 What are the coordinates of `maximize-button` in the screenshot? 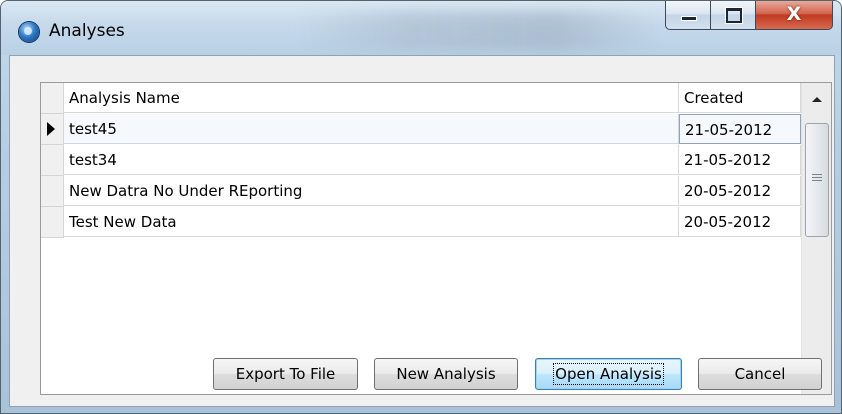 It's located at (733, 15).